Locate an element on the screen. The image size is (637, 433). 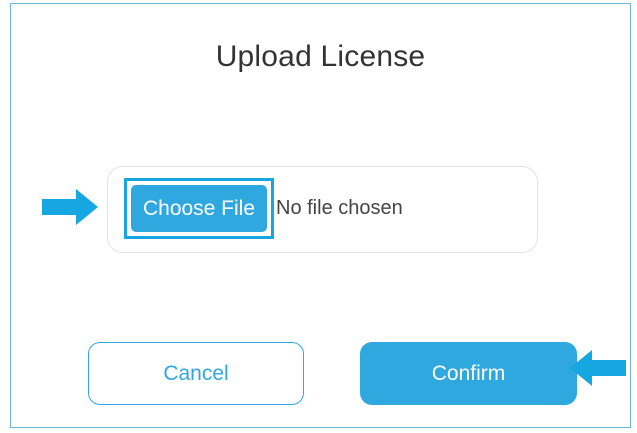
choose-file-highlight: Choose File is located at coordinates (199, 208).